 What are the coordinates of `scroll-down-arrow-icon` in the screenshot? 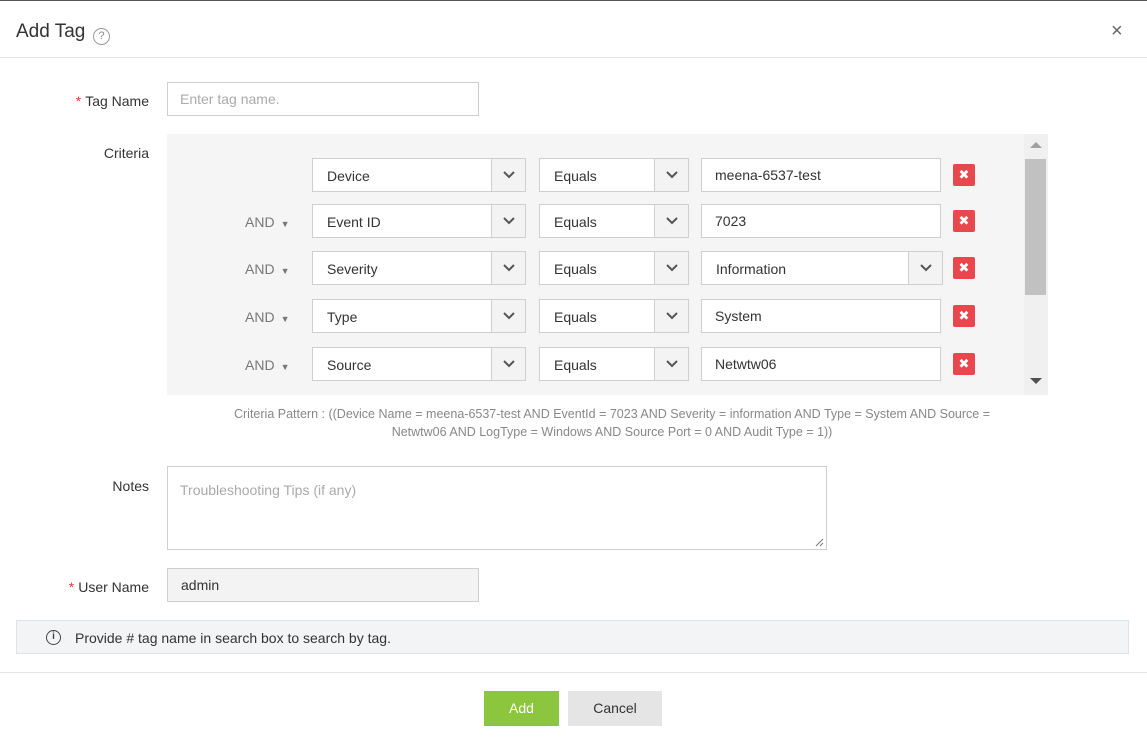 It's located at (1036, 381).